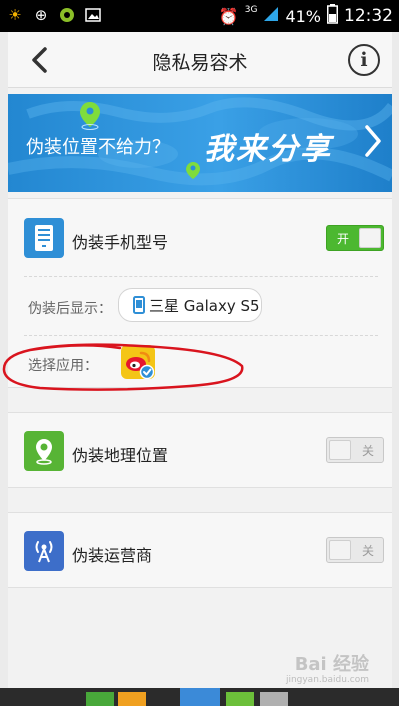  What do you see at coordinates (332, 16) in the screenshot?
I see `battery-icon` at bounding box center [332, 16].